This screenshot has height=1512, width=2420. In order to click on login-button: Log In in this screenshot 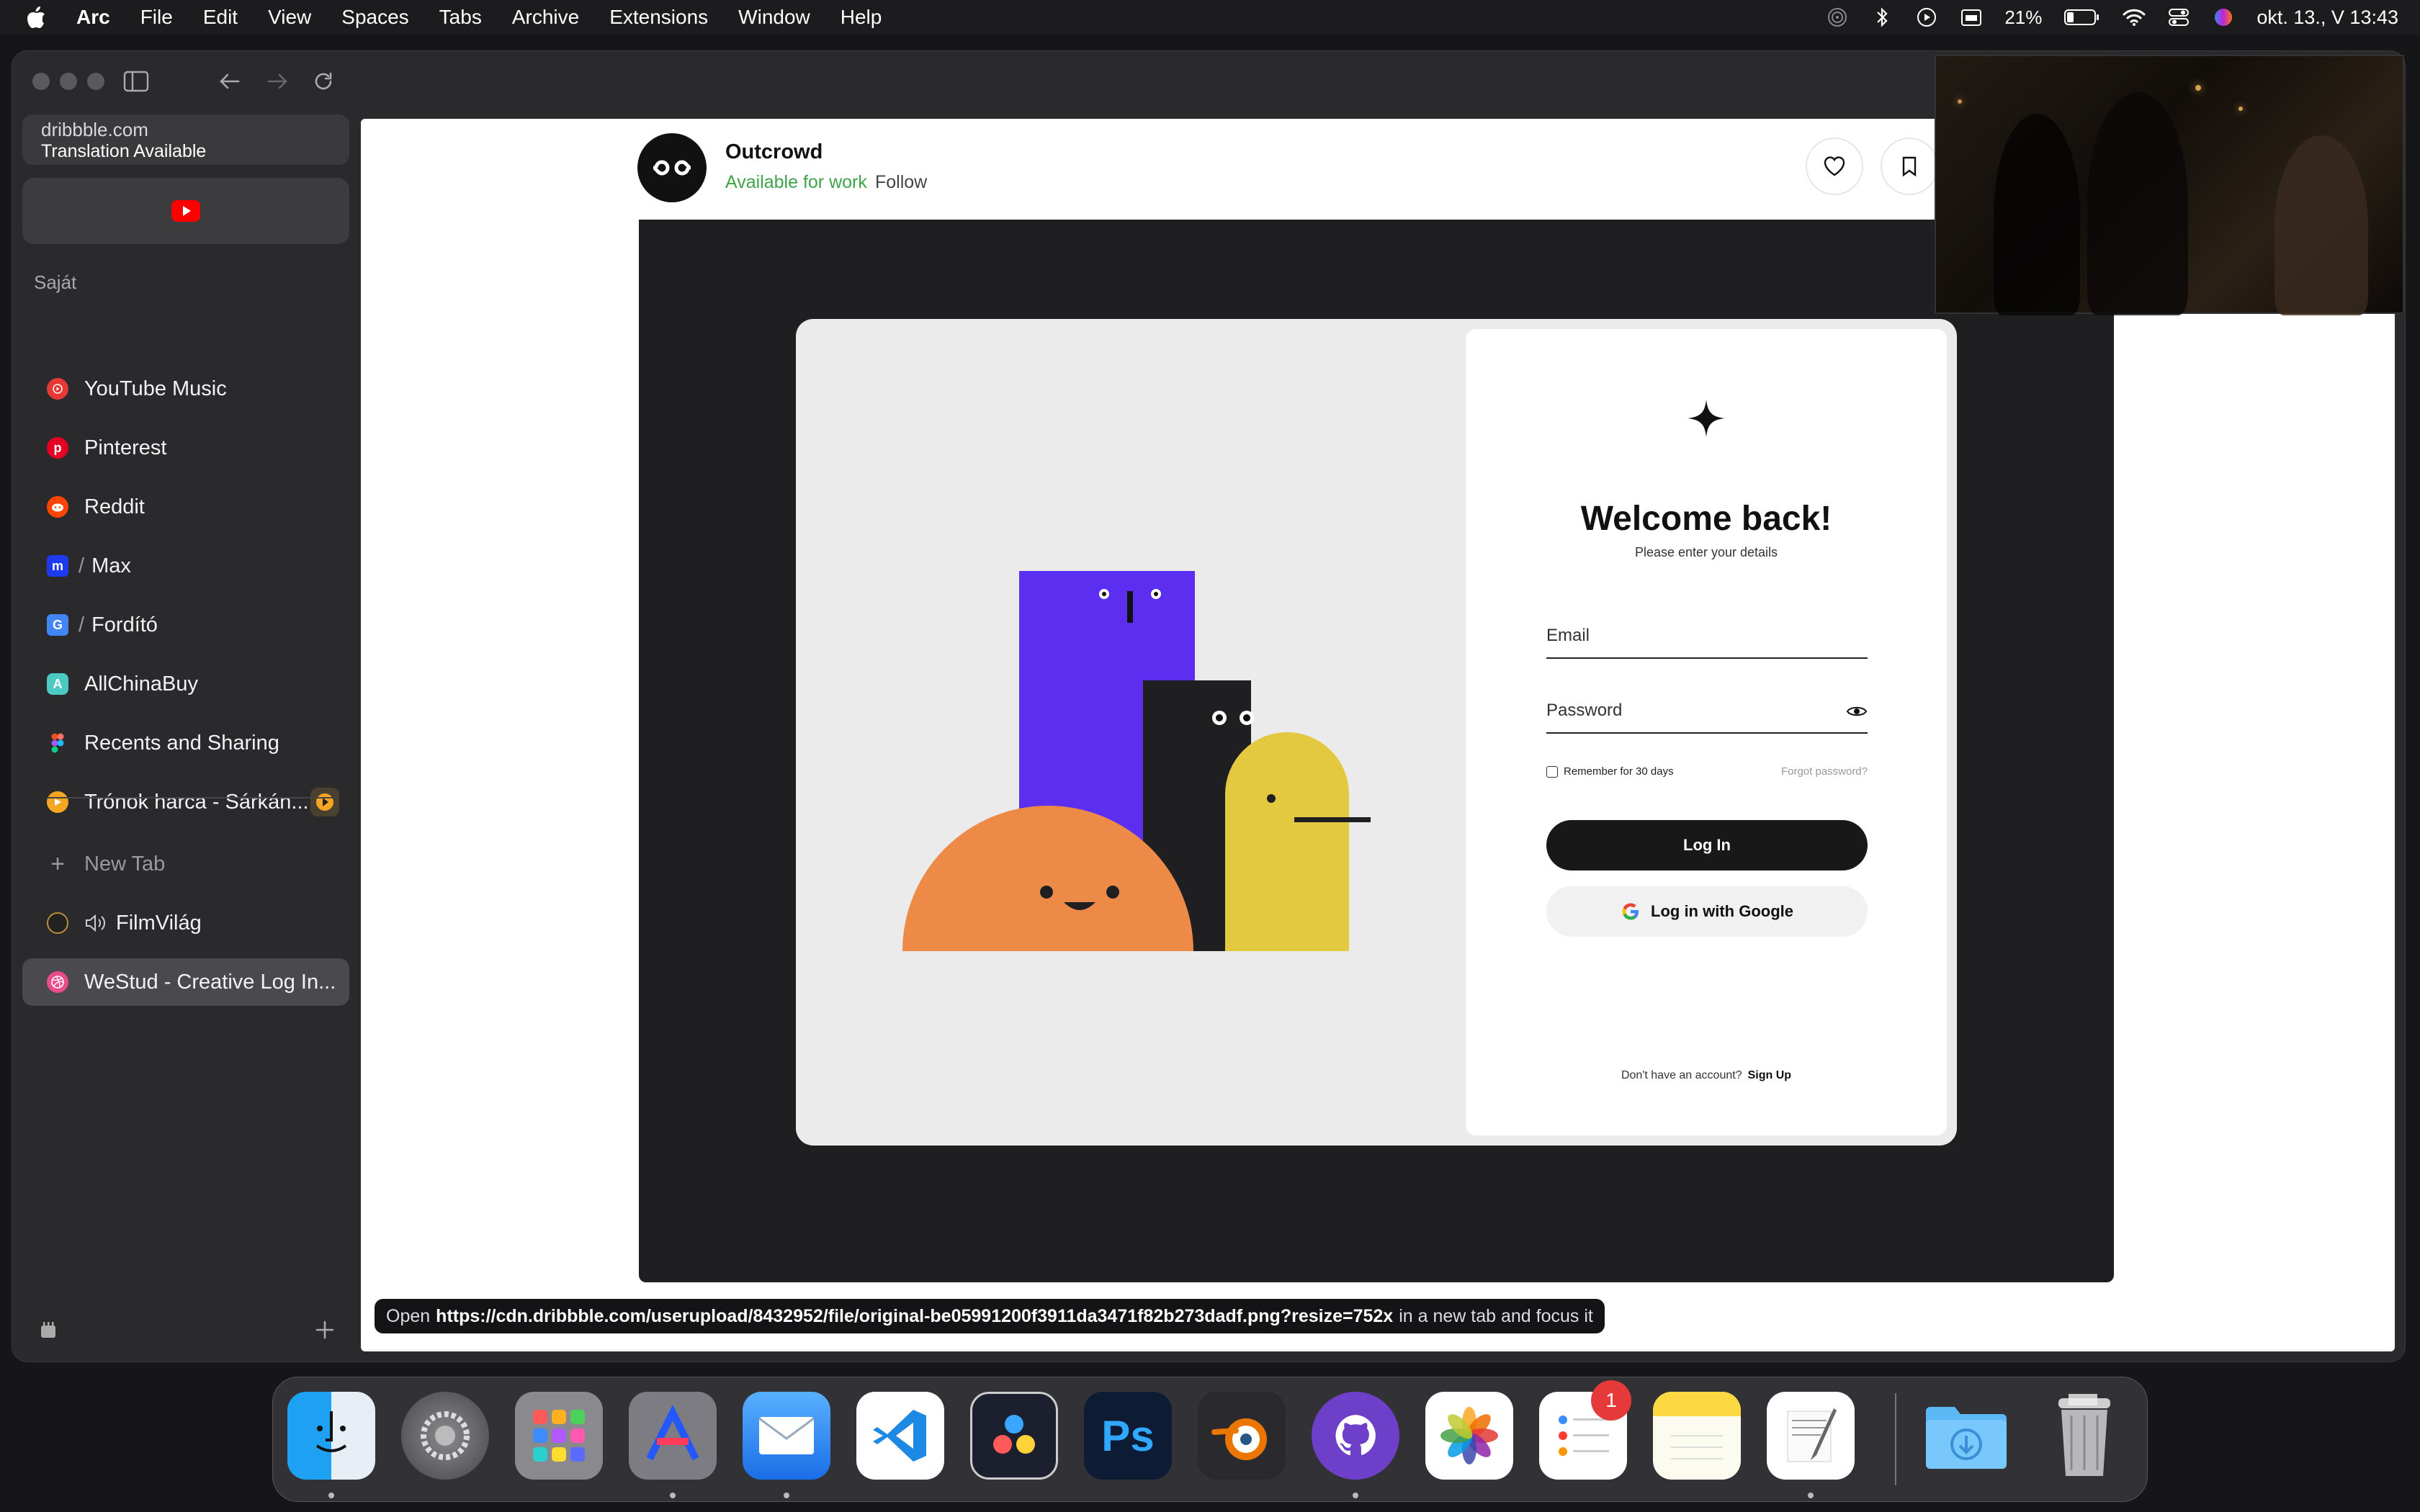, I will do `click(1707, 845)`.